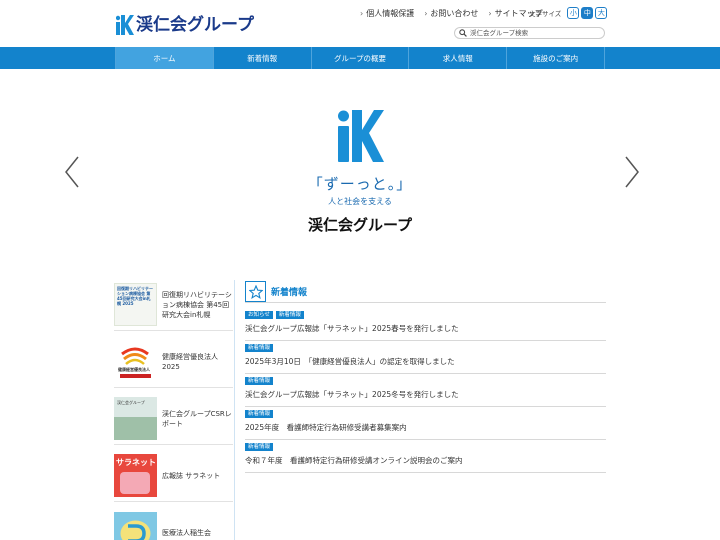  Describe the element at coordinates (259, 315) in the screenshot. I see `news-tag: お知らせ` at that location.